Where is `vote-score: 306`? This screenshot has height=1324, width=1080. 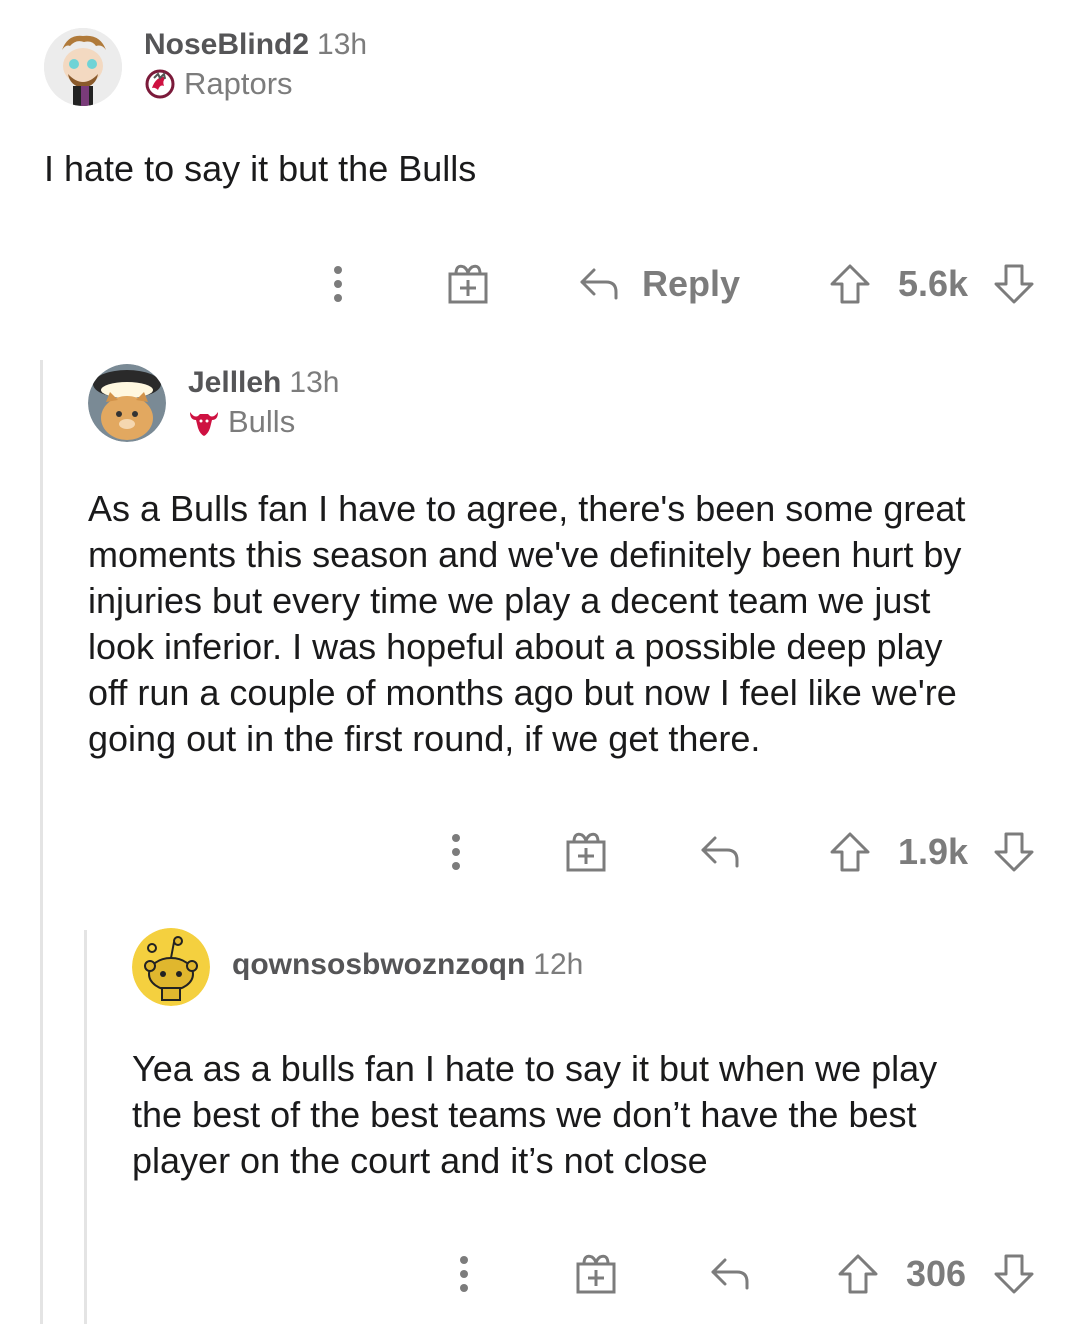 vote-score: 306 is located at coordinates (936, 1273).